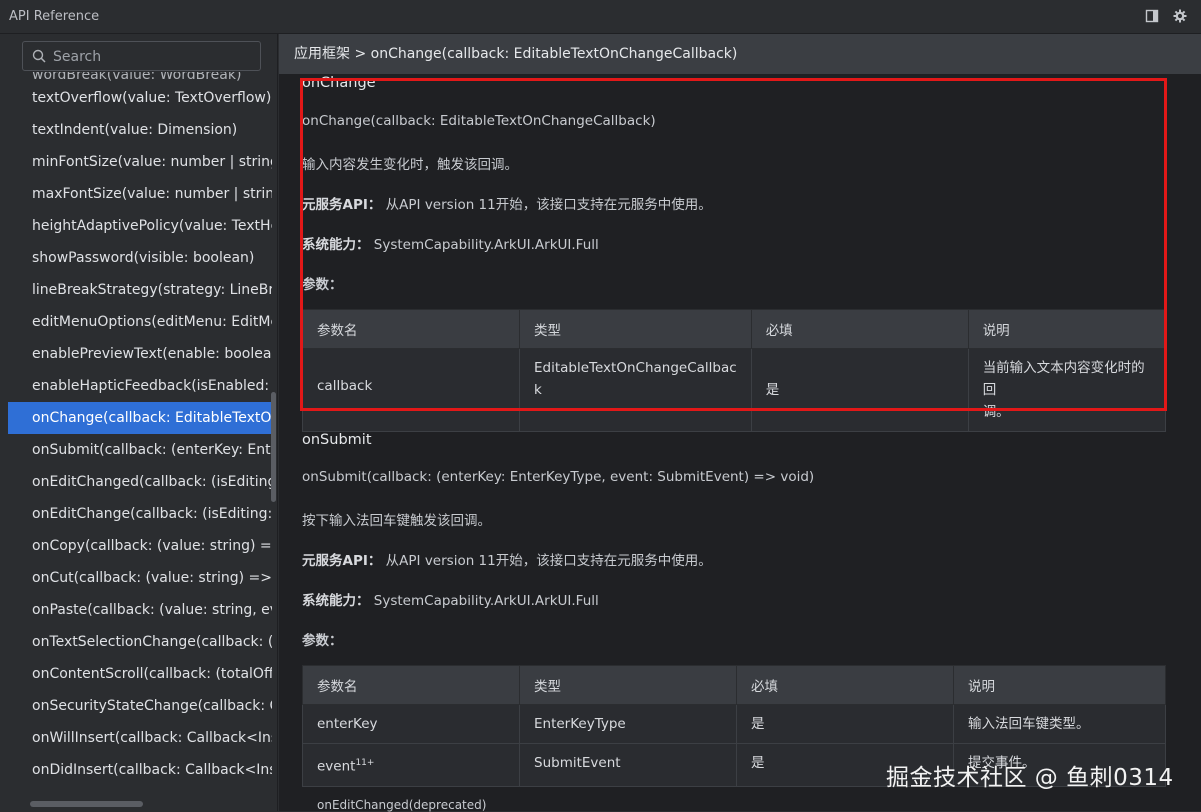  Describe the element at coordinates (337, 440) in the screenshot. I see `onsubmit-heading: onSubmit` at that location.